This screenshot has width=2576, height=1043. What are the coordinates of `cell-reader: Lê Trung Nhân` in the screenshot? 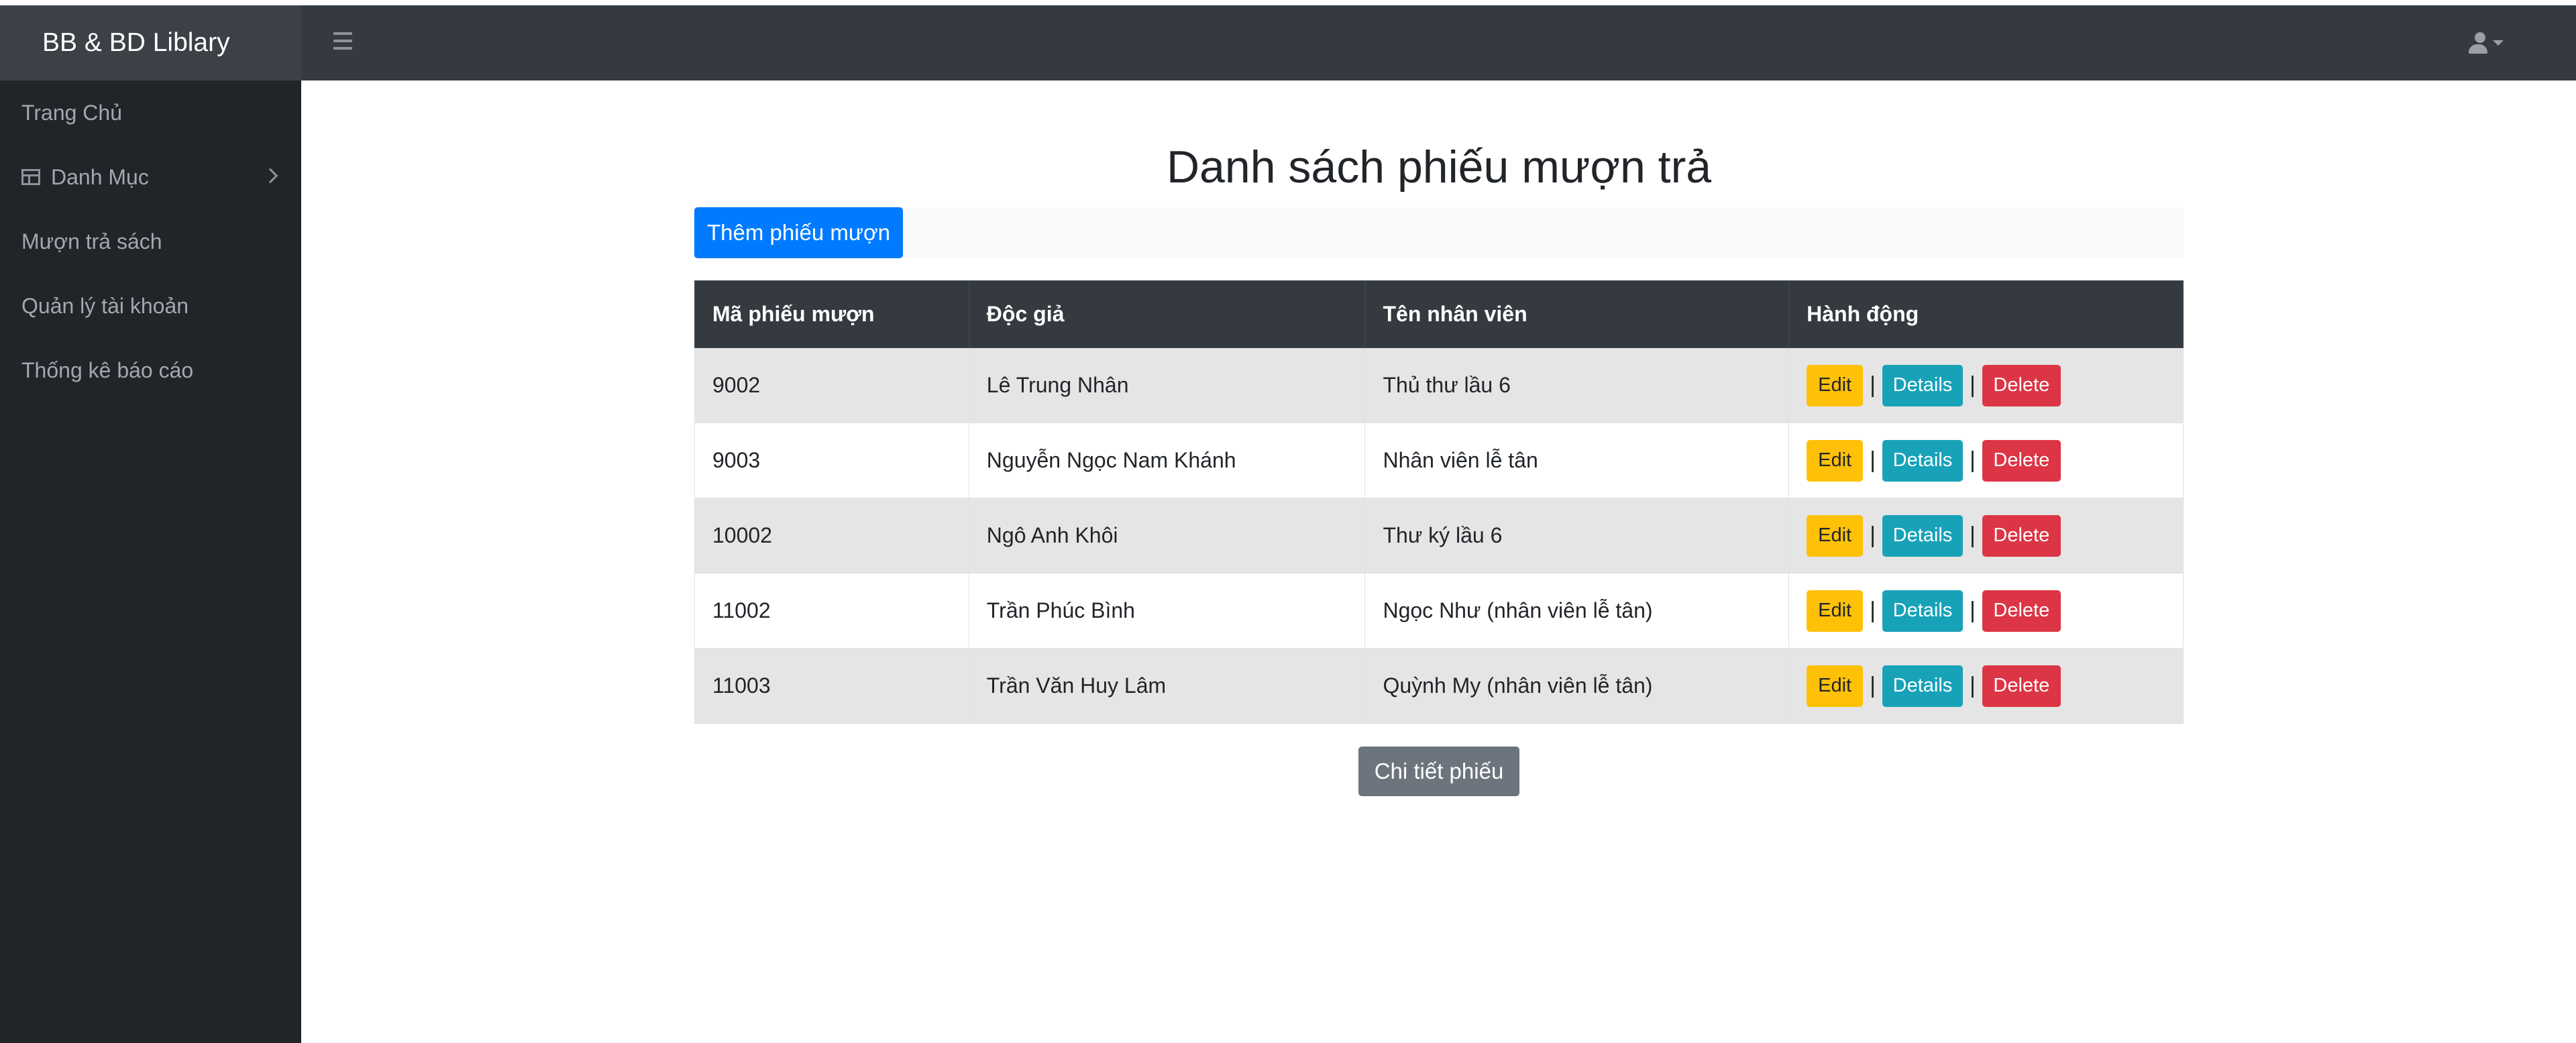 It's located at (1167, 385).